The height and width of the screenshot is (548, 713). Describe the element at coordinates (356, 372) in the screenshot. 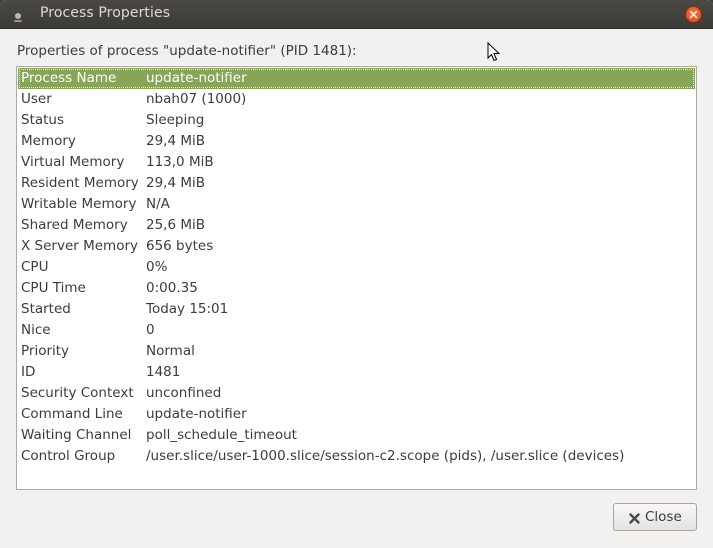

I see `property-row: ID 1481` at that location.